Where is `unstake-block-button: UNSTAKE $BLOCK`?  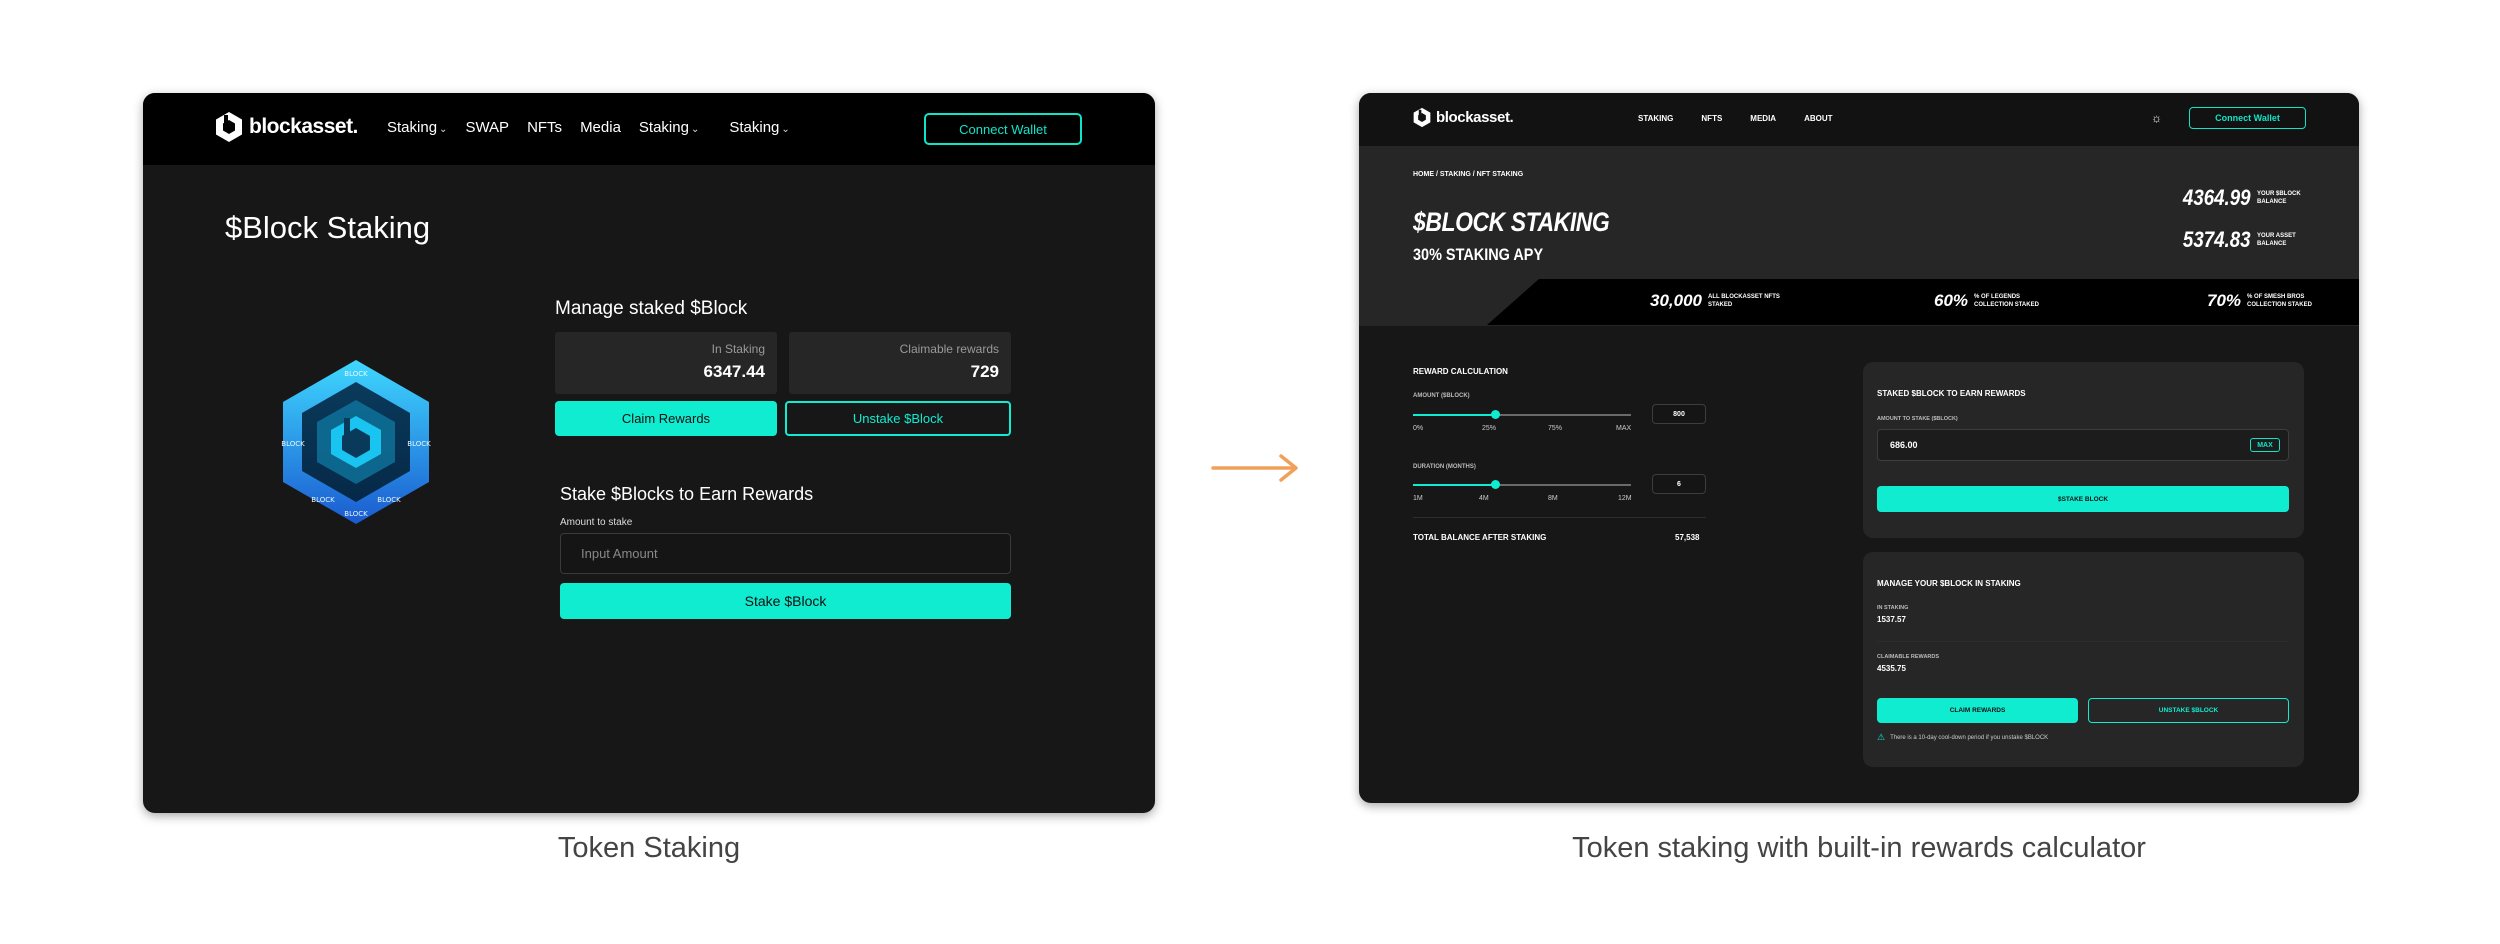 unstake-block-button: UNSTAKE $BLOCK is located at coordinates (2188, 710).